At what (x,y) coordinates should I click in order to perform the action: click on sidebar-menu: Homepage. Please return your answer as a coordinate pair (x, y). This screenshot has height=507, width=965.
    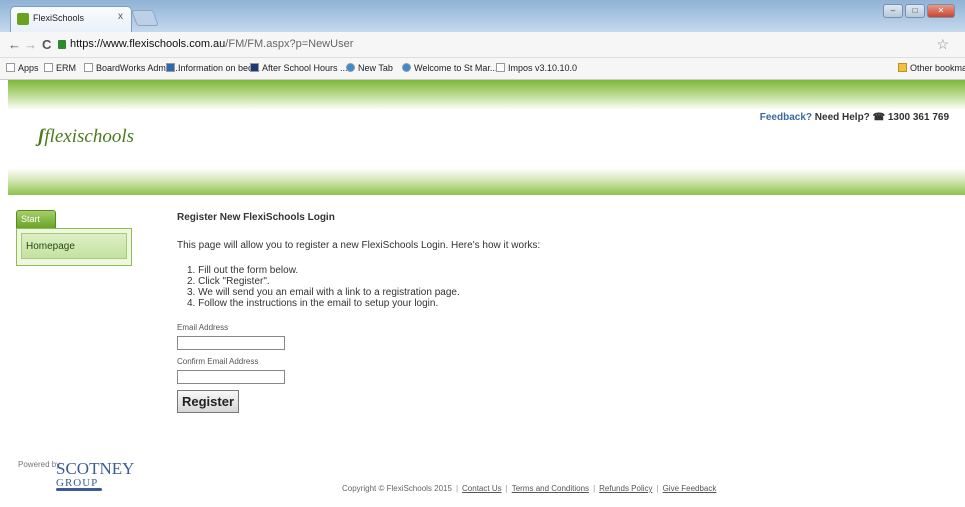
    Looking at the image, I should click on (74, 247).